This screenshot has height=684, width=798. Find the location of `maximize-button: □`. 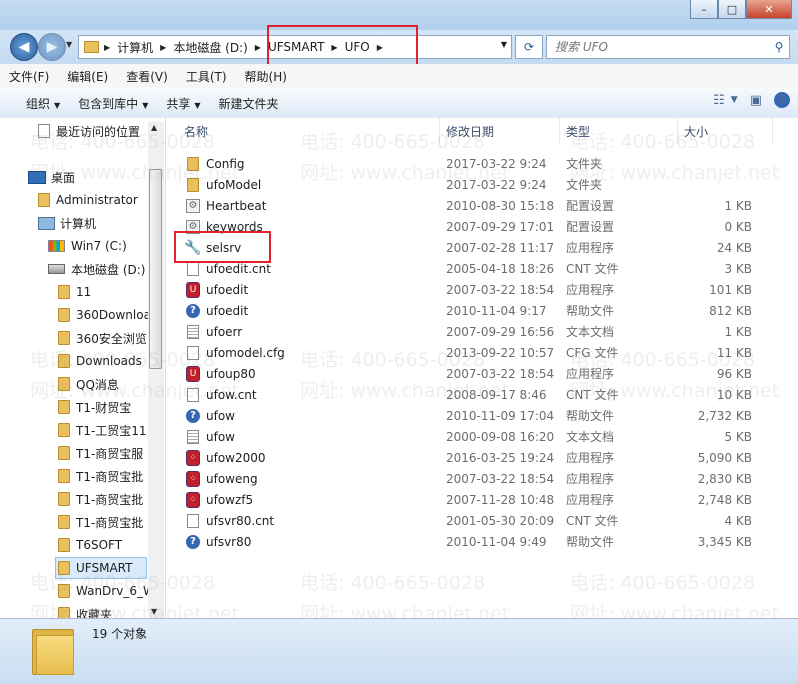

maximize-button: □ is located at coordinates (732, 9).